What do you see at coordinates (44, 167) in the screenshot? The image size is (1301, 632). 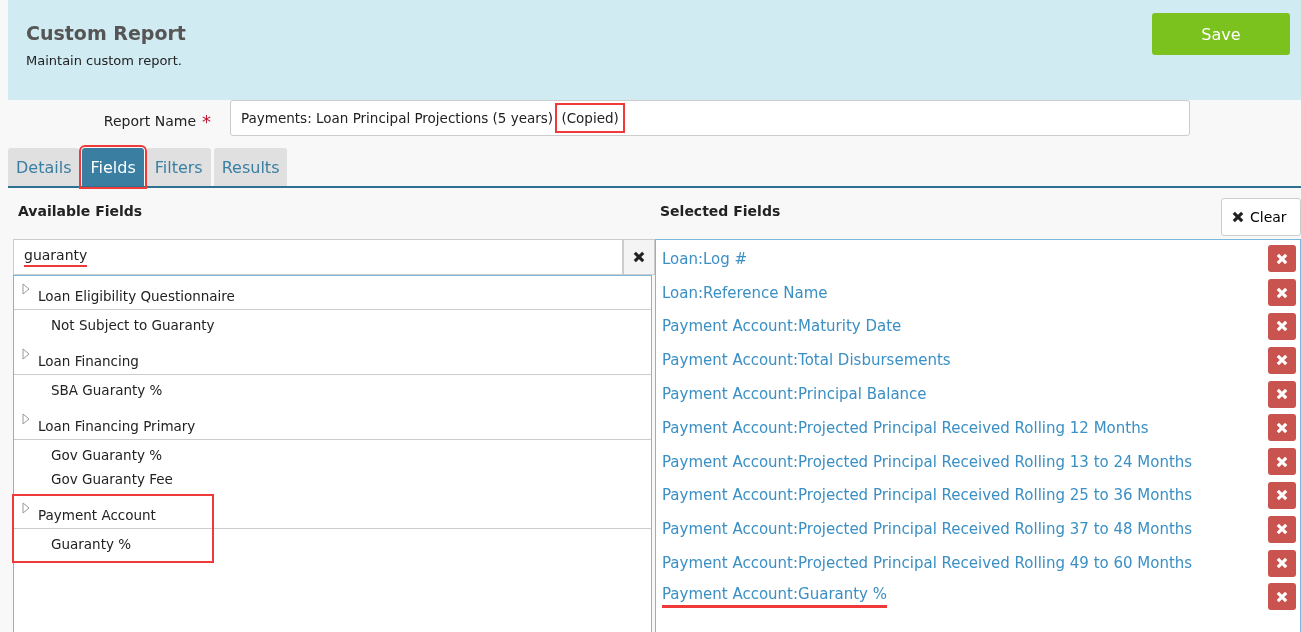 I see `tab: Details` at bounding box center [44, 167].